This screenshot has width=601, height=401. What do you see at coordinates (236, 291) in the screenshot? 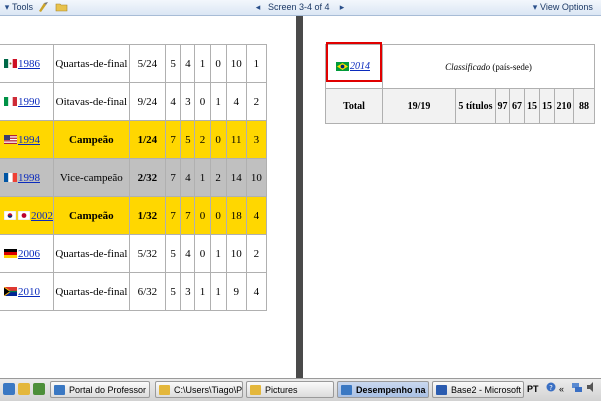
I see `goals-for-cell: 9` at bounding box center [236, 291].